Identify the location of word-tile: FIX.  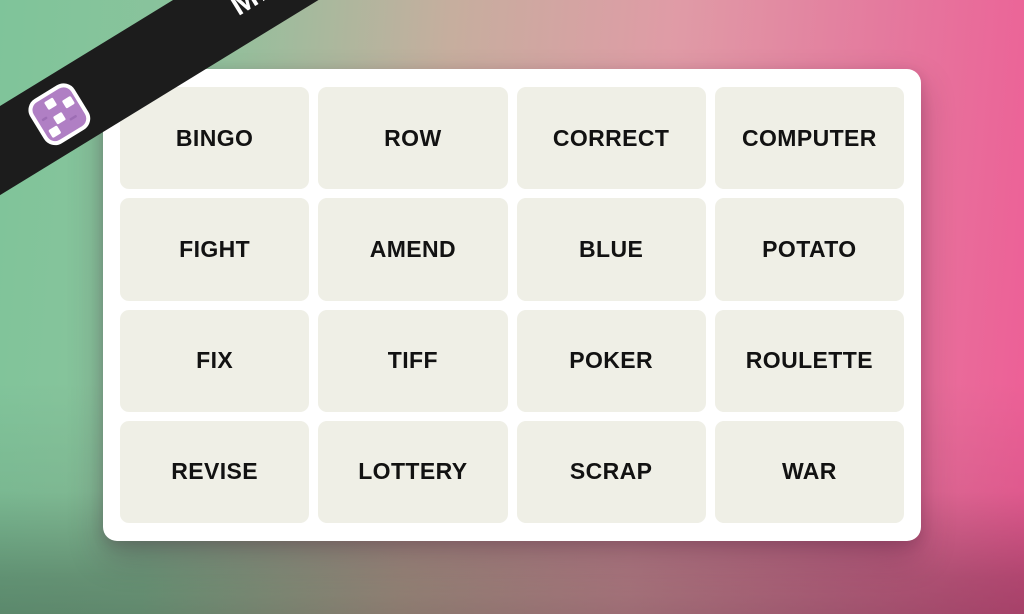
(215, 360).